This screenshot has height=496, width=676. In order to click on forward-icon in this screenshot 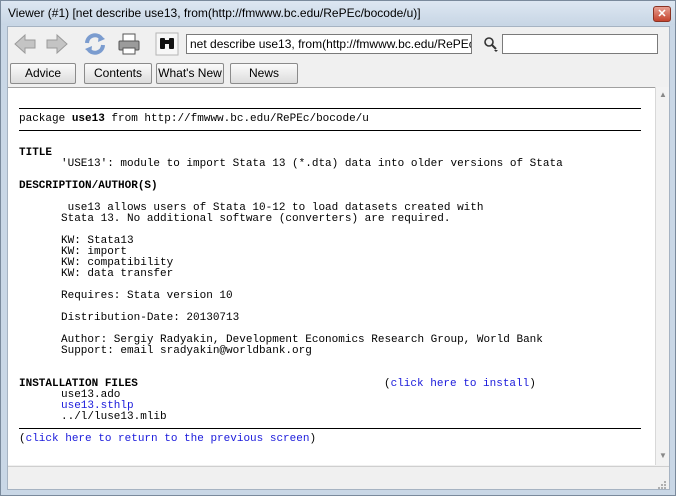, I will do `click(57, 44)`.